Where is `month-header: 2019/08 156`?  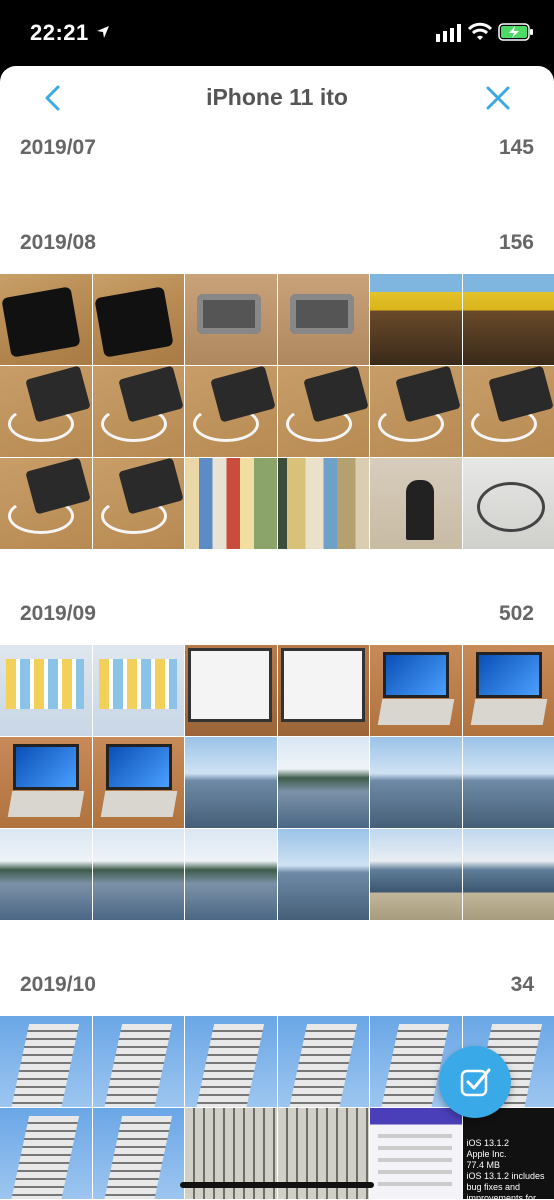
month-header: 2019/08 156 is located at coordinates (277, 245).